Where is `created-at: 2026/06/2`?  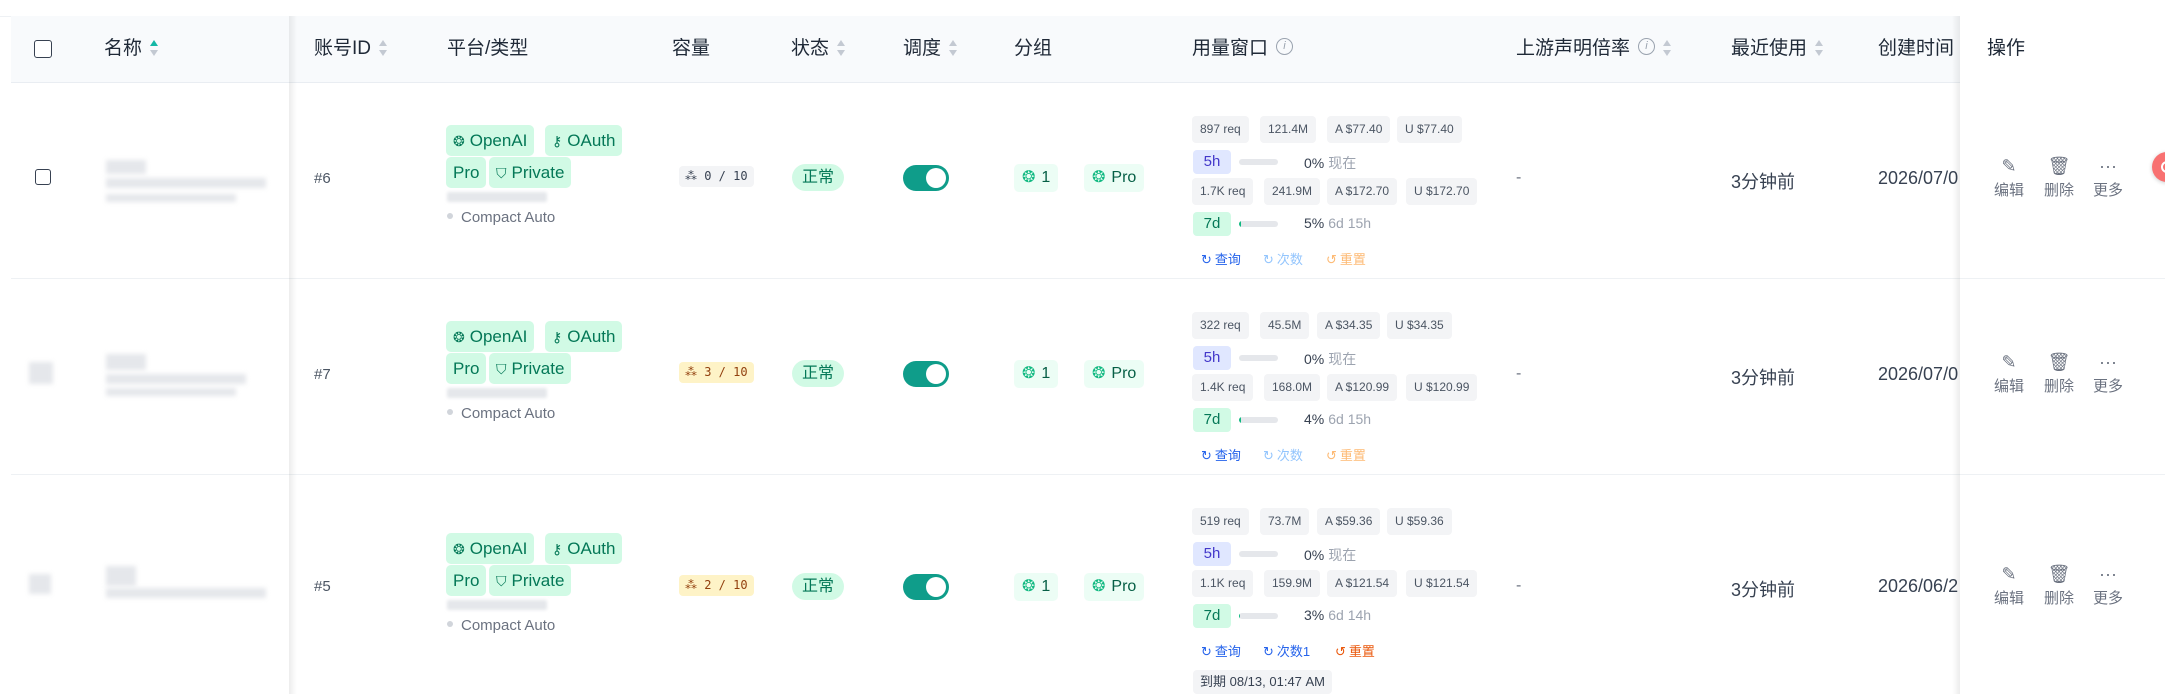
created-at: 2026/06/2 is located at coordinates (1918, 586).